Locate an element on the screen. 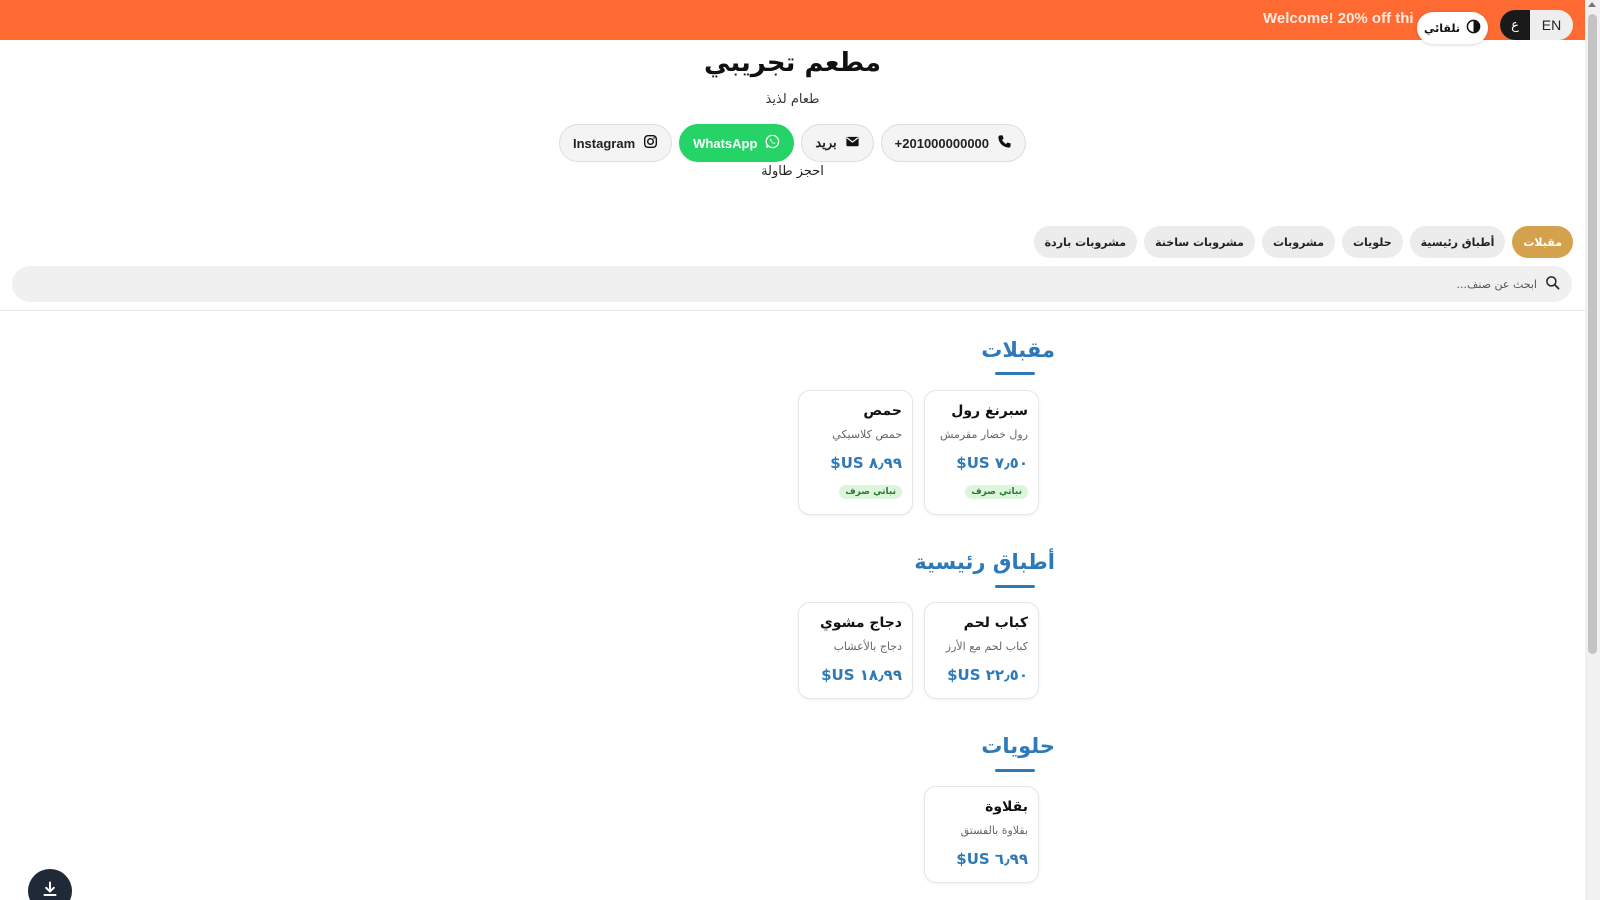 The image size is (1600, 900). instagram-label: Instagram is located at coordinates (604, 143).